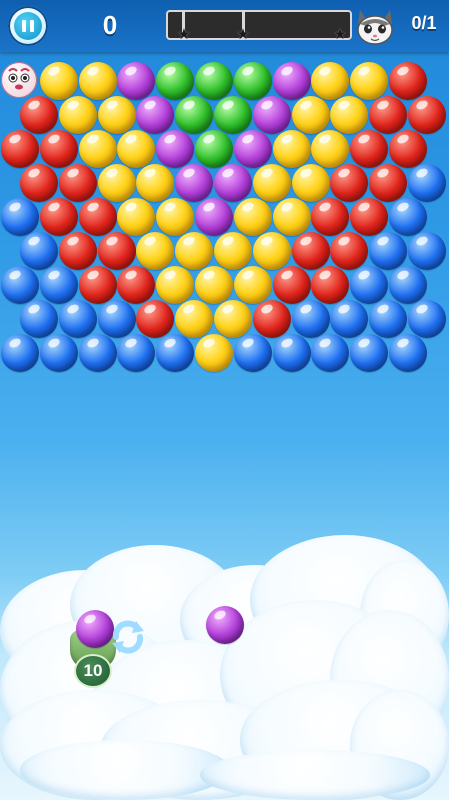 This screenshot has height=800, width=449. Describe the element at coordinates (225, 625) in the screenshot. I see `next-bubble` at that location.